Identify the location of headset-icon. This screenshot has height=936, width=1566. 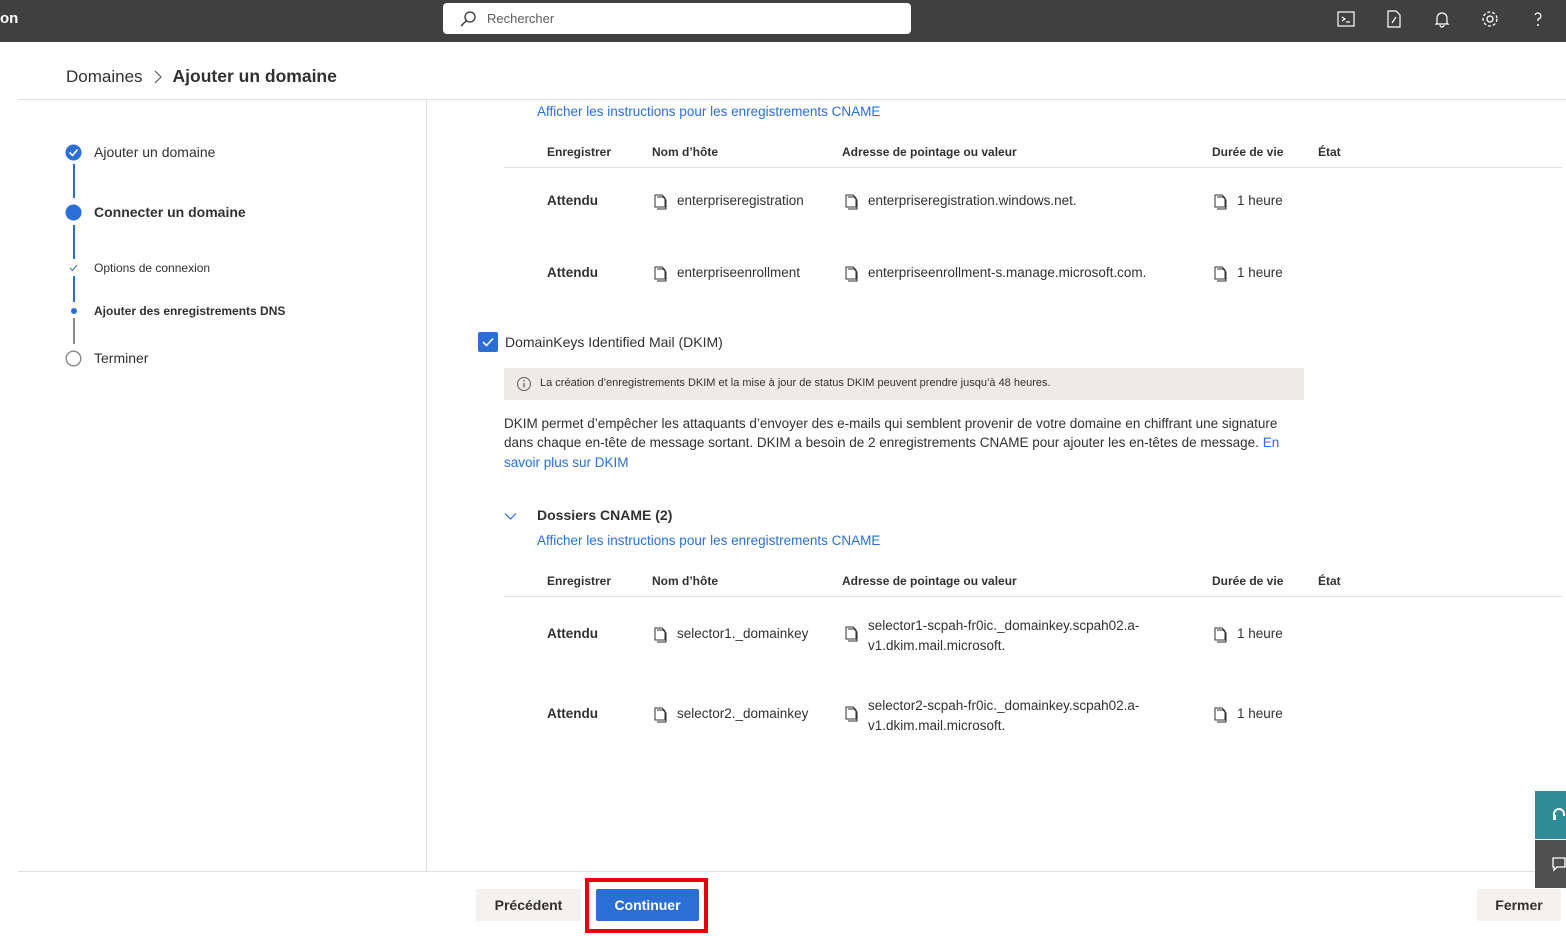
(1559, 814).